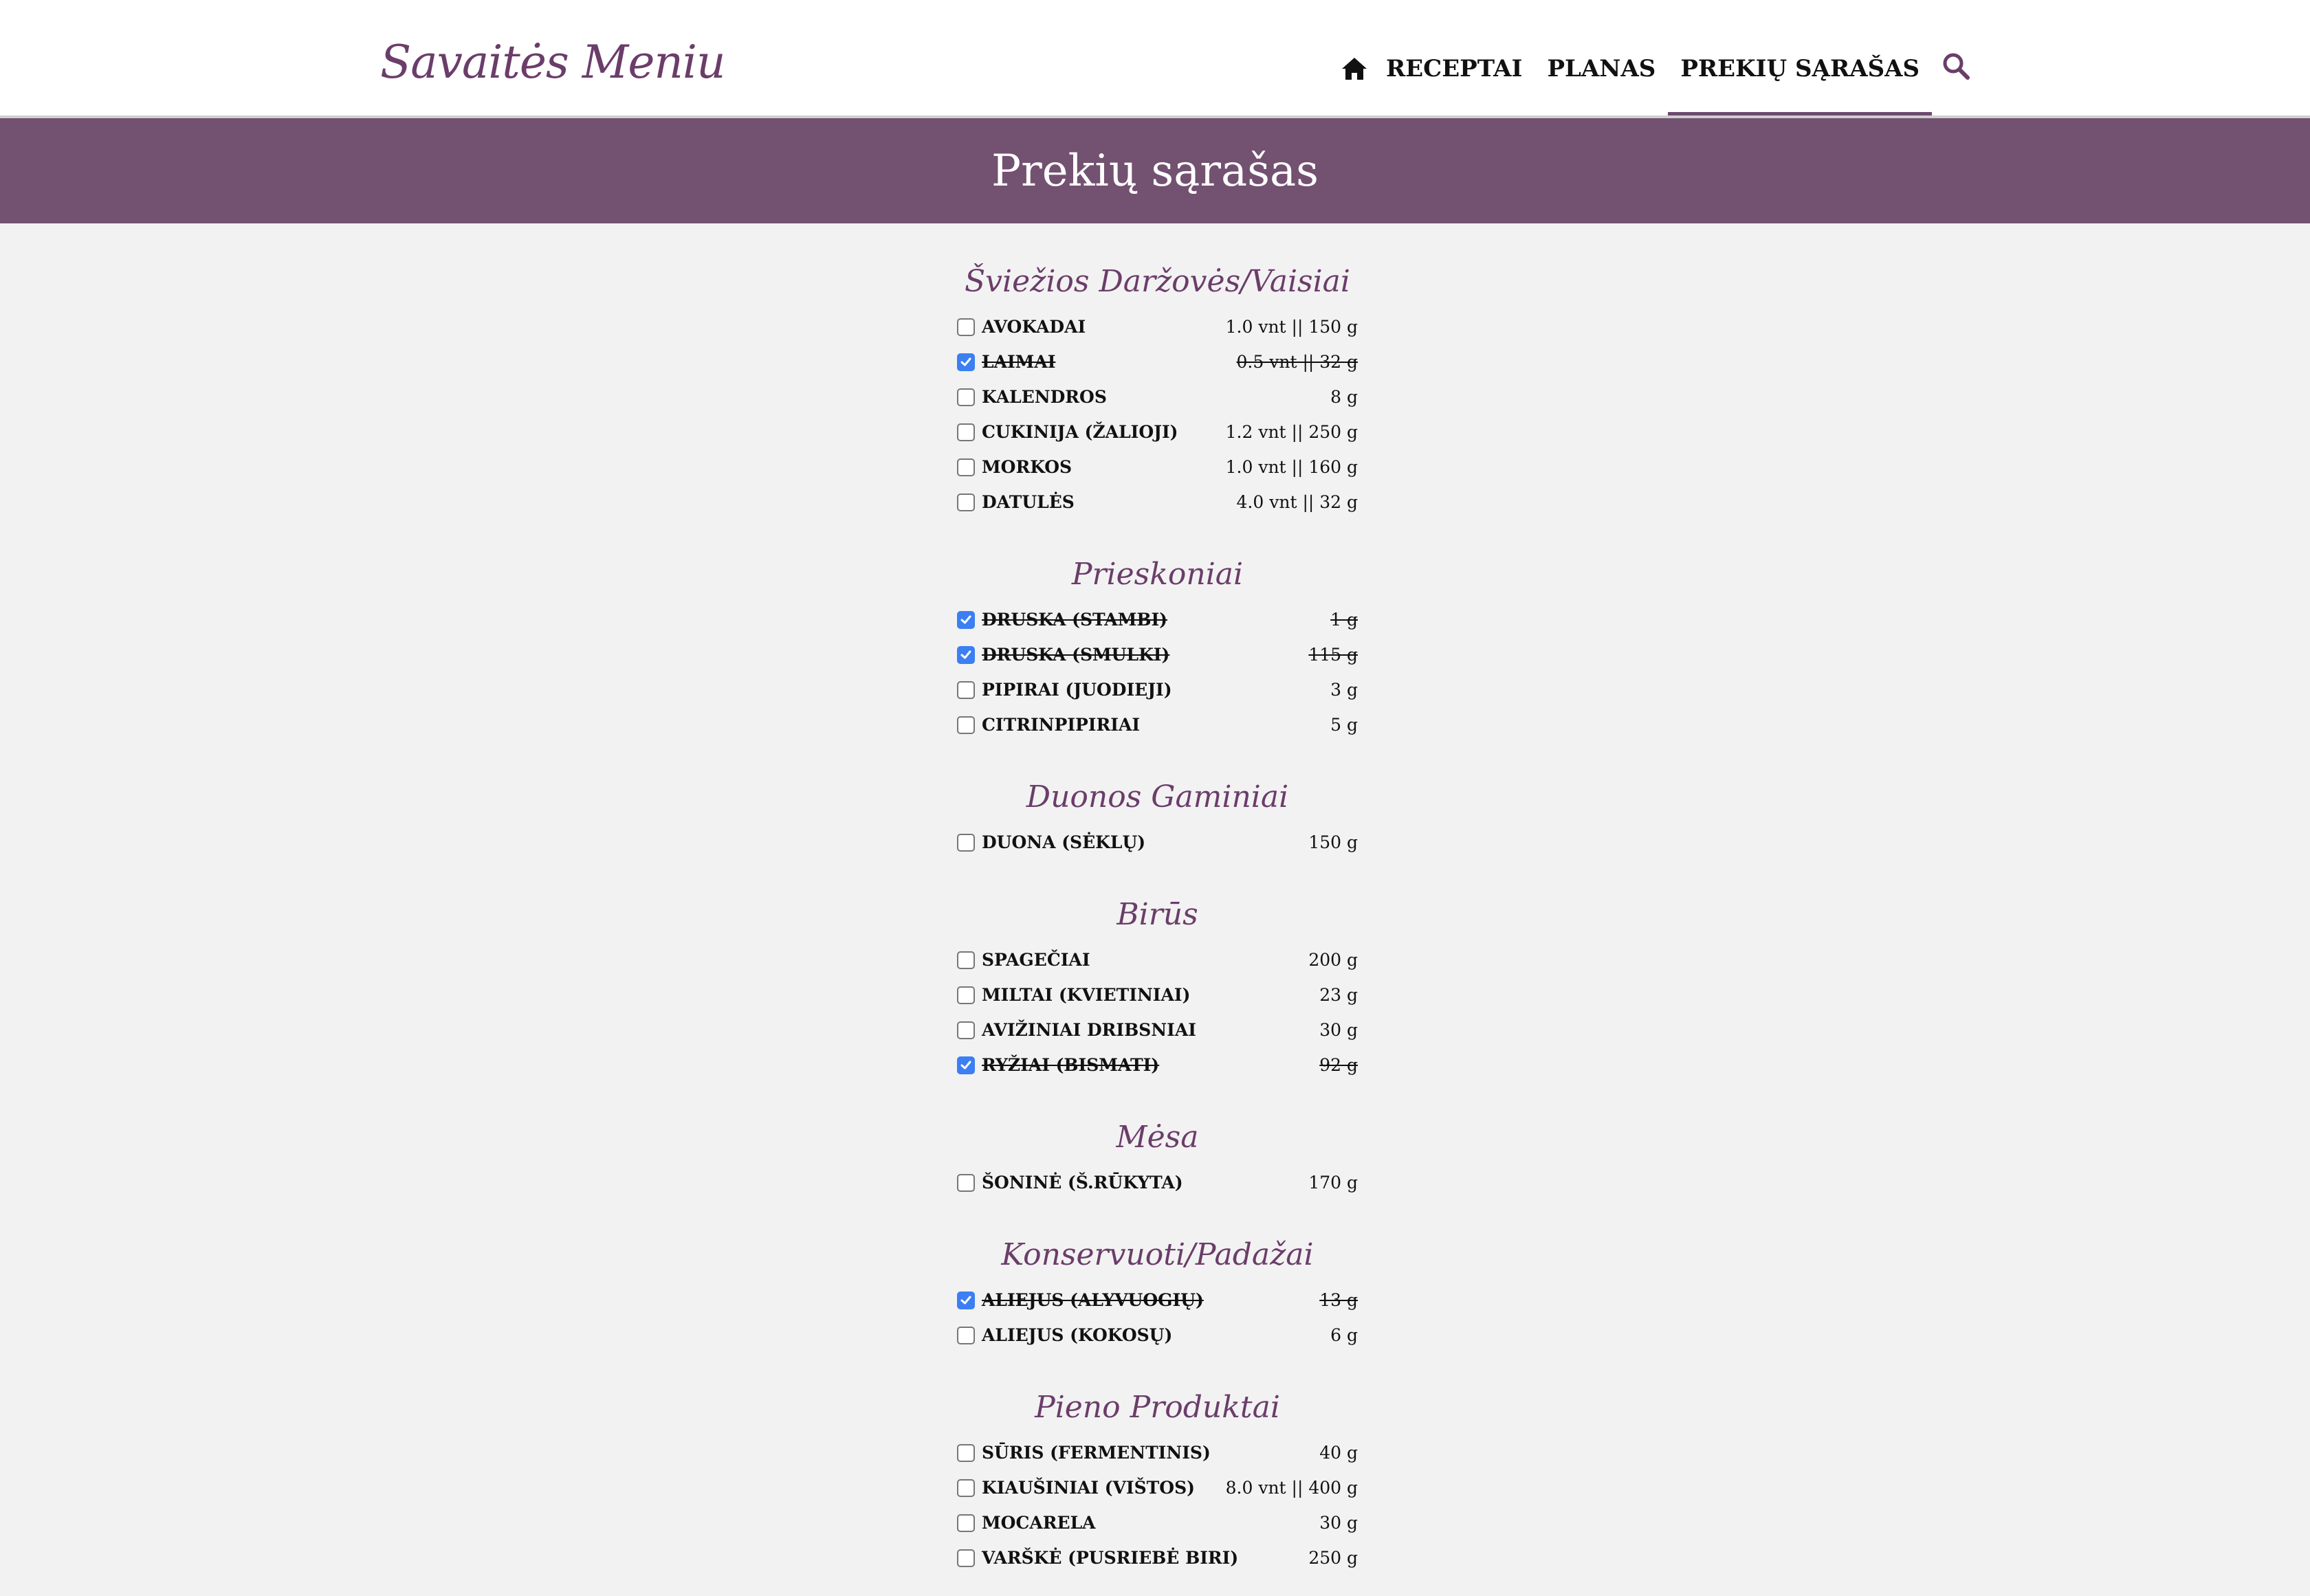  I want to click on item-name: ALIEJUS (KOKOSŲ), so click(1156, 1335).